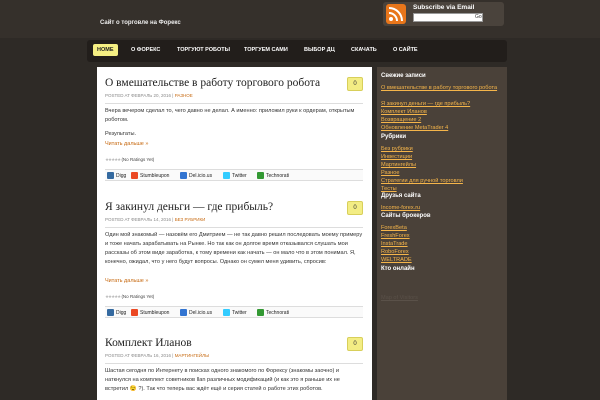  I want to click on post-title: Я закинул деньги — где прибыль?, so click(222, 207).